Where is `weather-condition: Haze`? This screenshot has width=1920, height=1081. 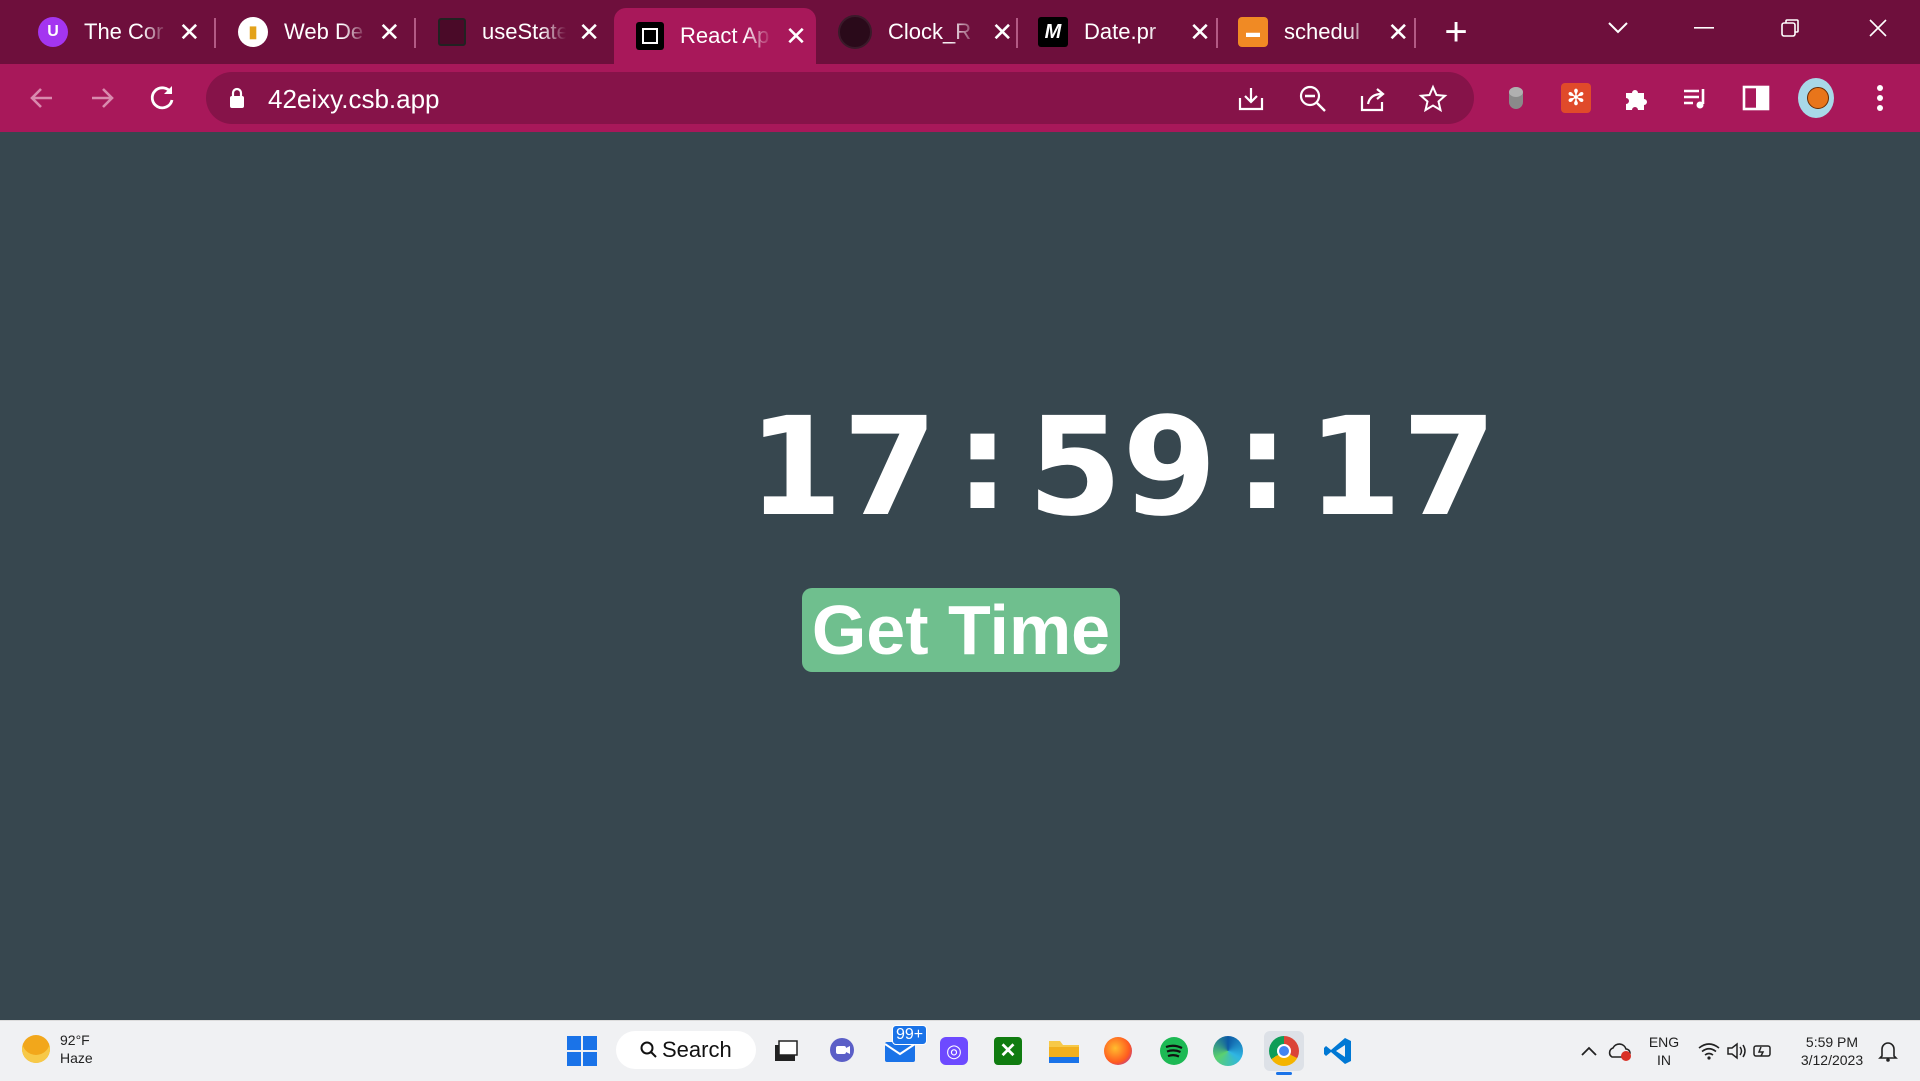
weather-condition: Haze is located at coordinates (76, 1058).